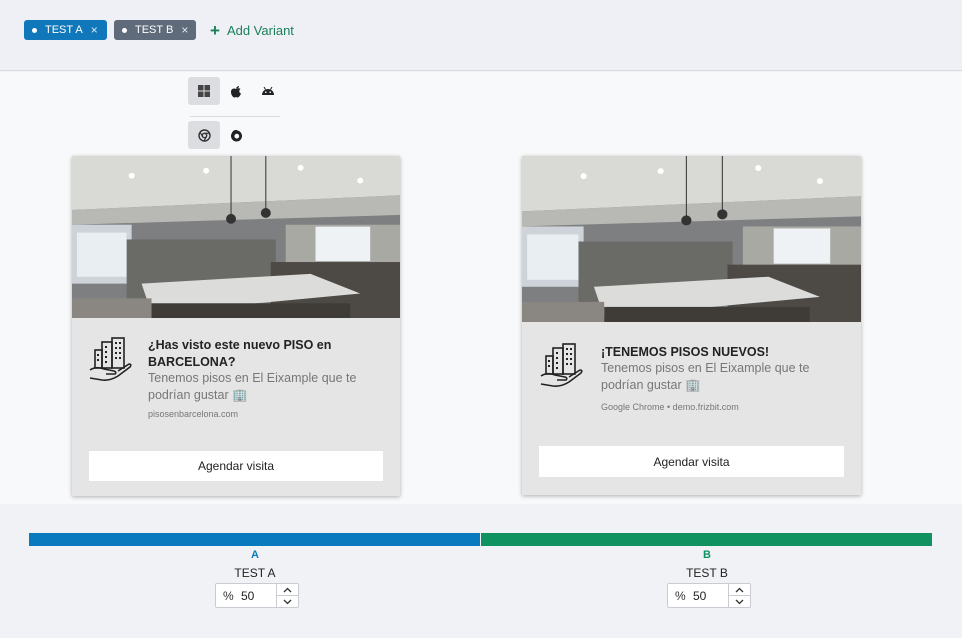  I want to click on browser-firefox-button, so click(236, 135).